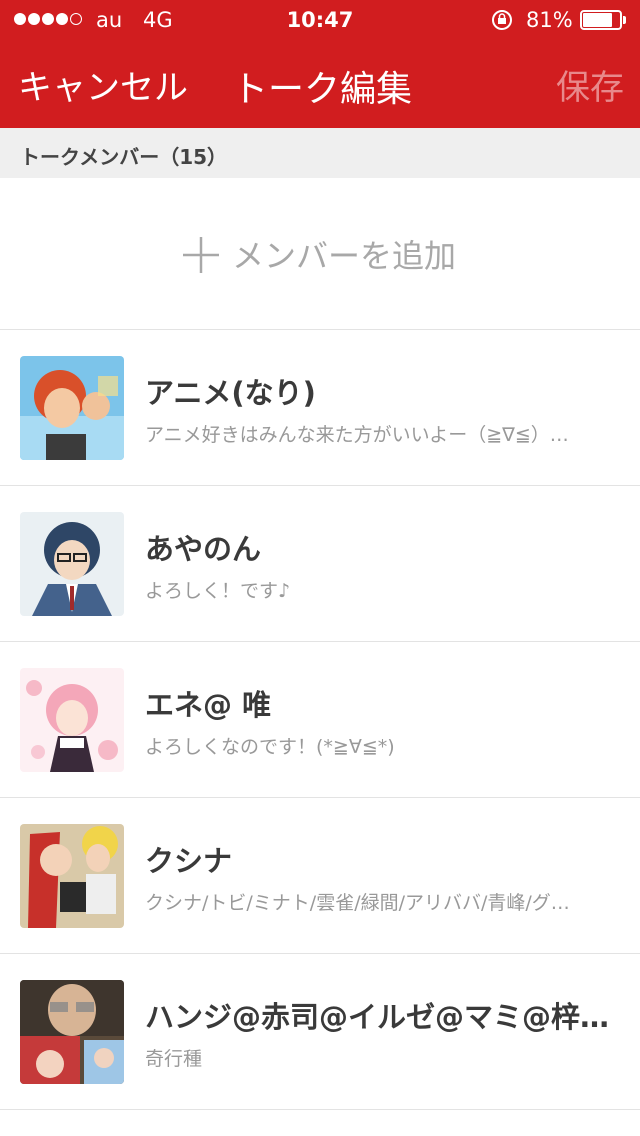  Describe the element at coordinates (502, 20) in the screenshot. I see `rotation-lock-icon` at that location.